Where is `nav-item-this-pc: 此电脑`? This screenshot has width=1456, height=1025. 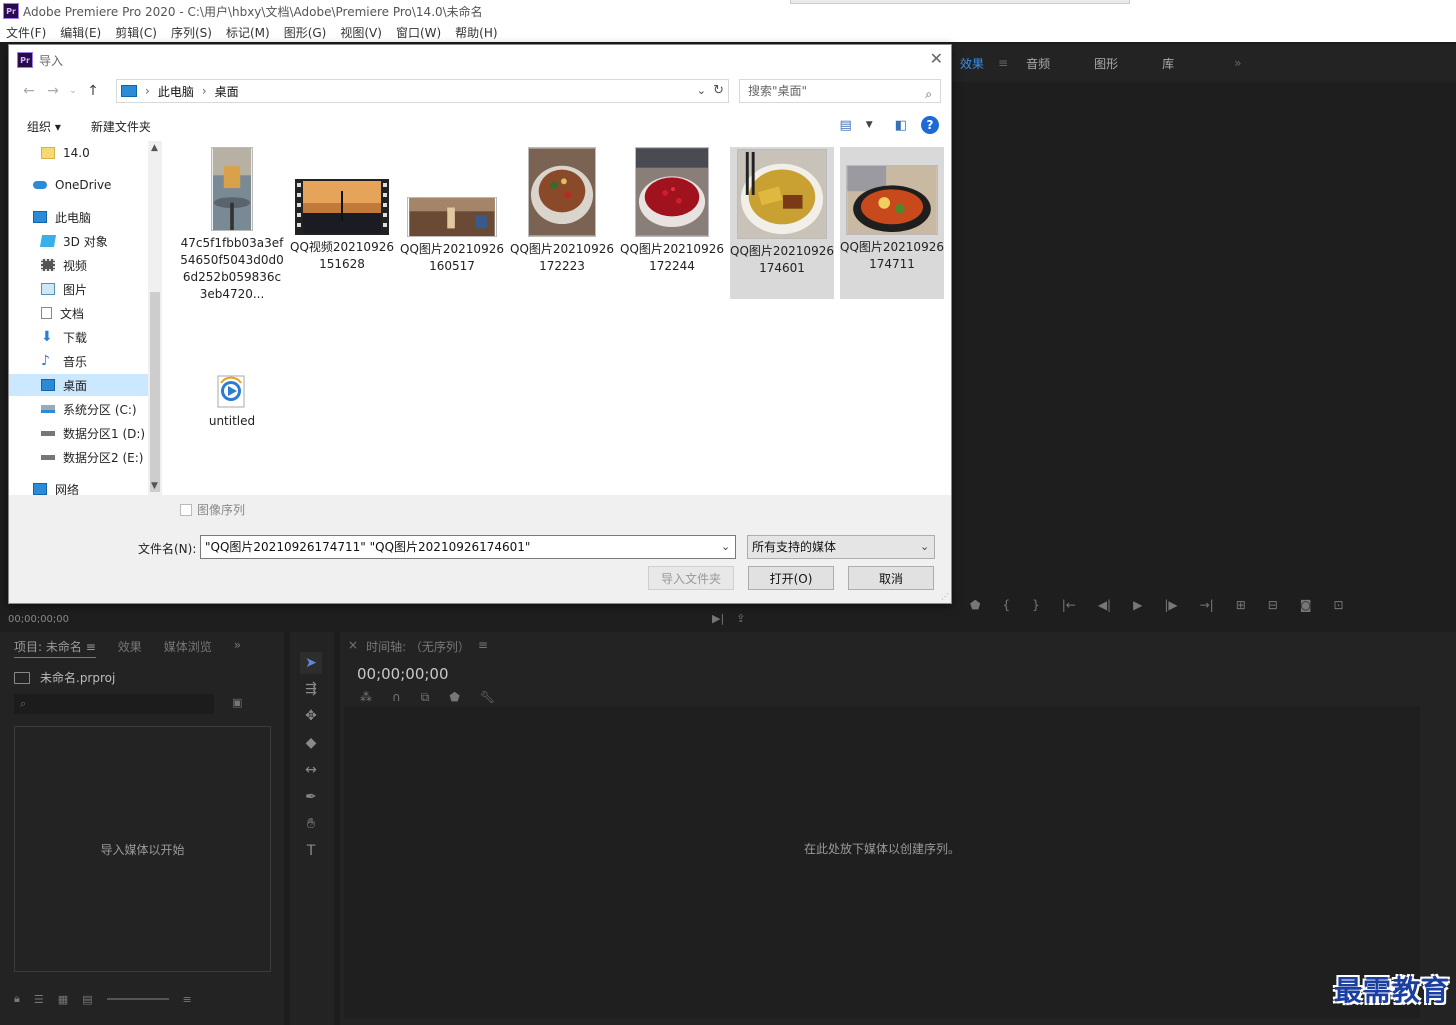 nav-item-this-pc: 此电脑 is located at coordinates (79, 217).